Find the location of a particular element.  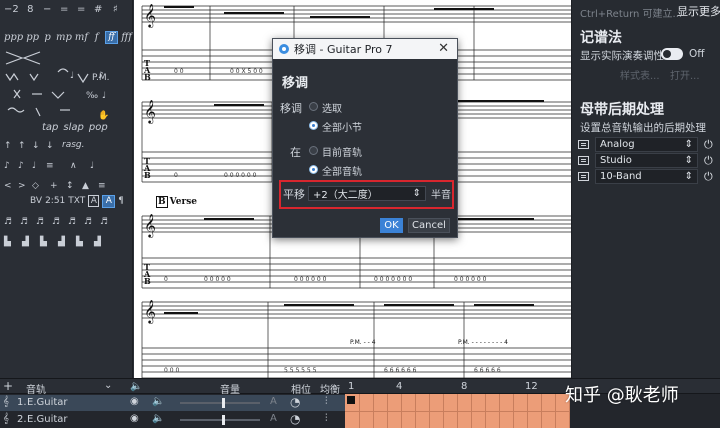

dynamic-pp-button: pp is located at coordinates (32, 37).